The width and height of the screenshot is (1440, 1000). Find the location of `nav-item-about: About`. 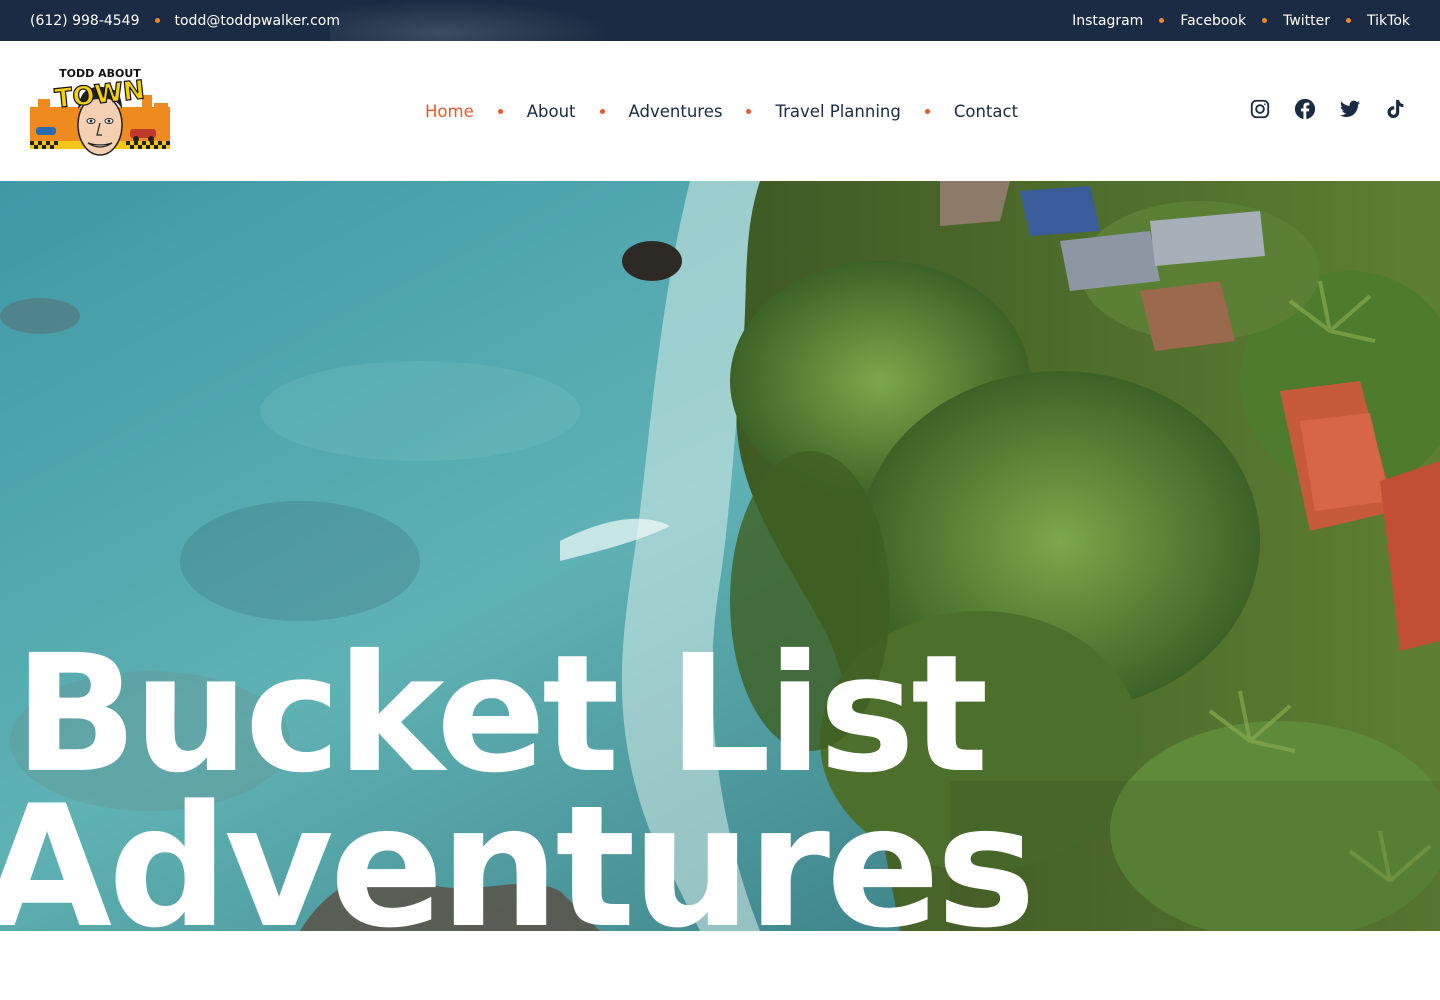

nav-item-about: About is located at coordinates (551, 111).